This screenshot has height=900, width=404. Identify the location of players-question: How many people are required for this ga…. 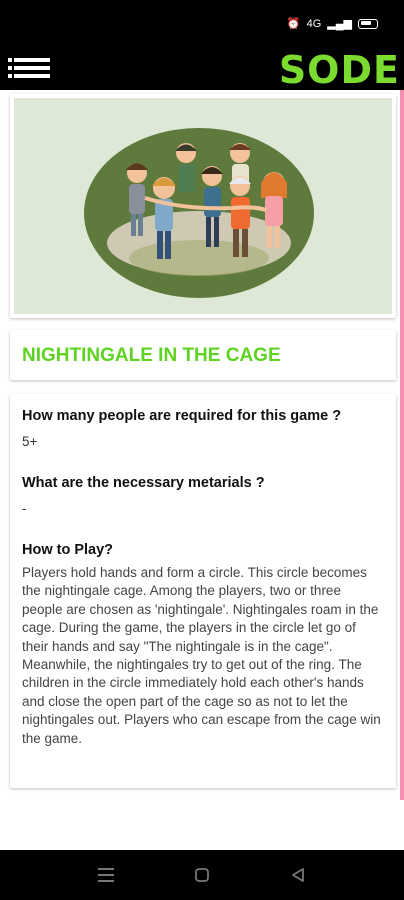
(182, 416).